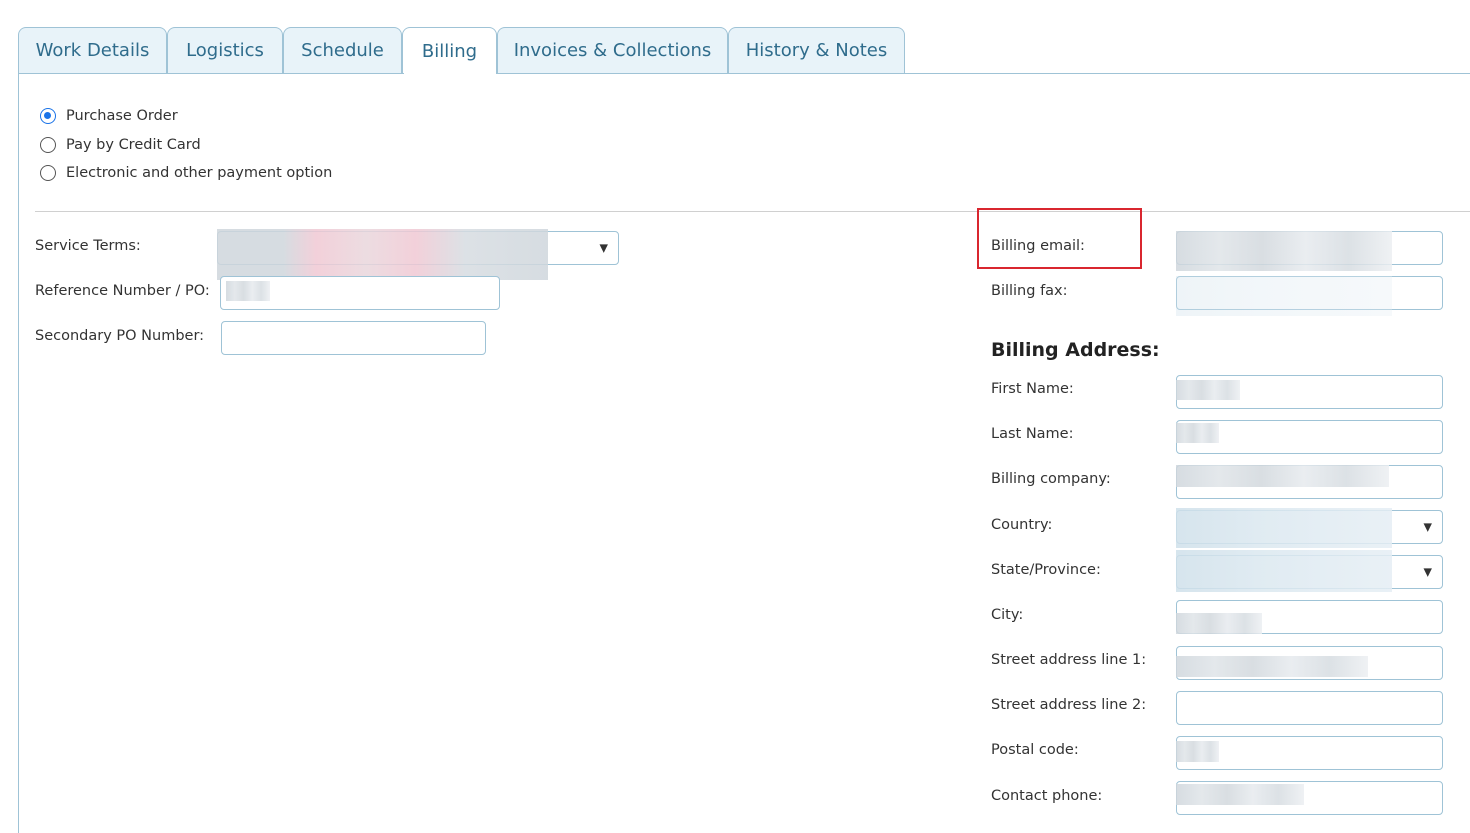 This screenshot has height=833, width=1470. I want to click on section-divider, so click(752, 211).